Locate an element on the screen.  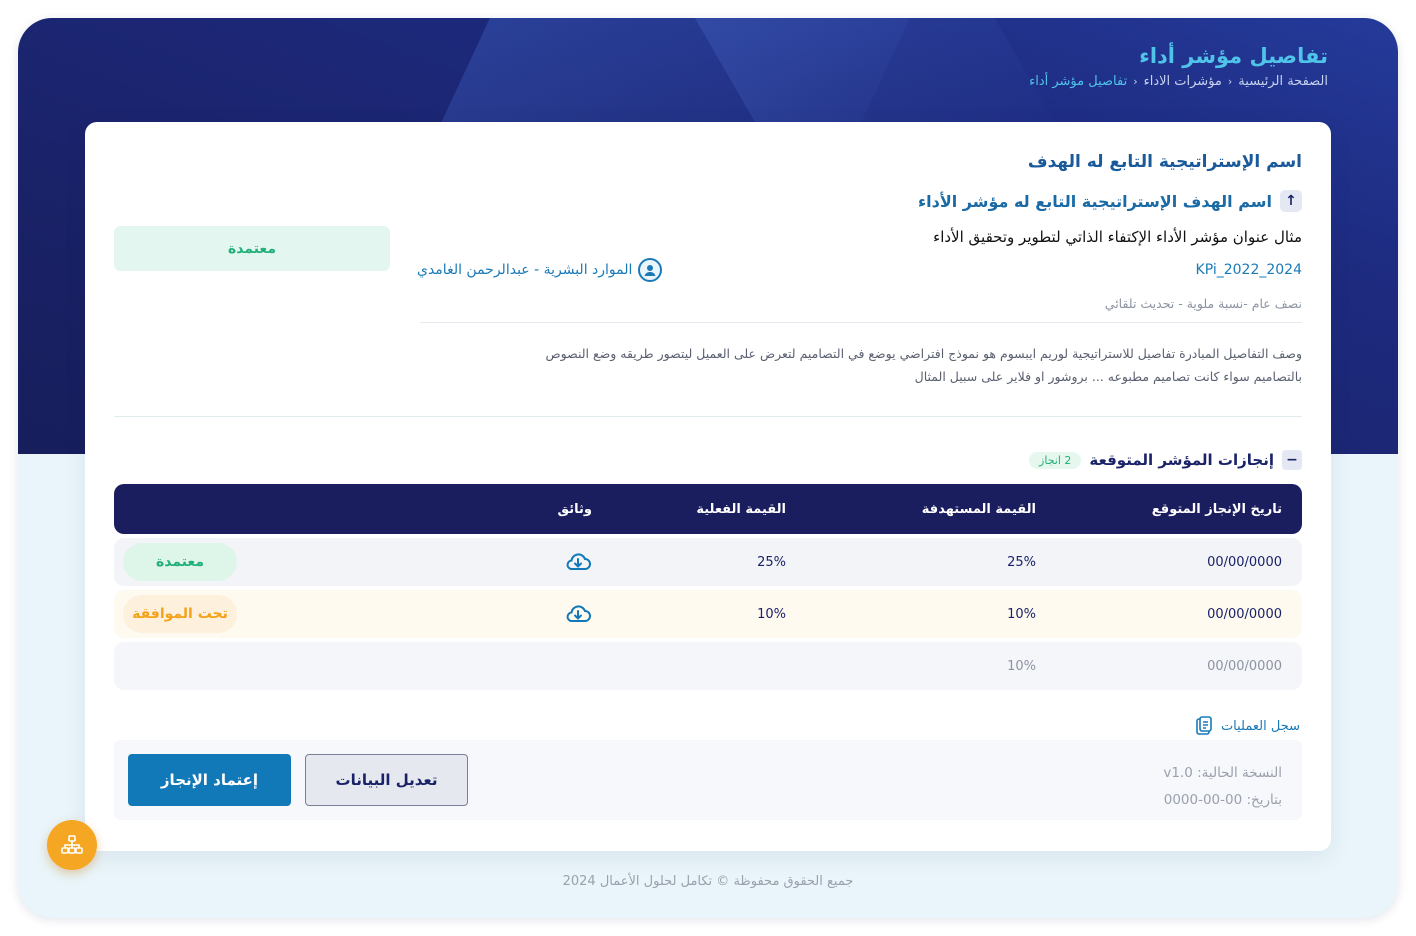
column-header-date: تاريخ الإنجاز المتوقع is located at coordinates (1216, 509).